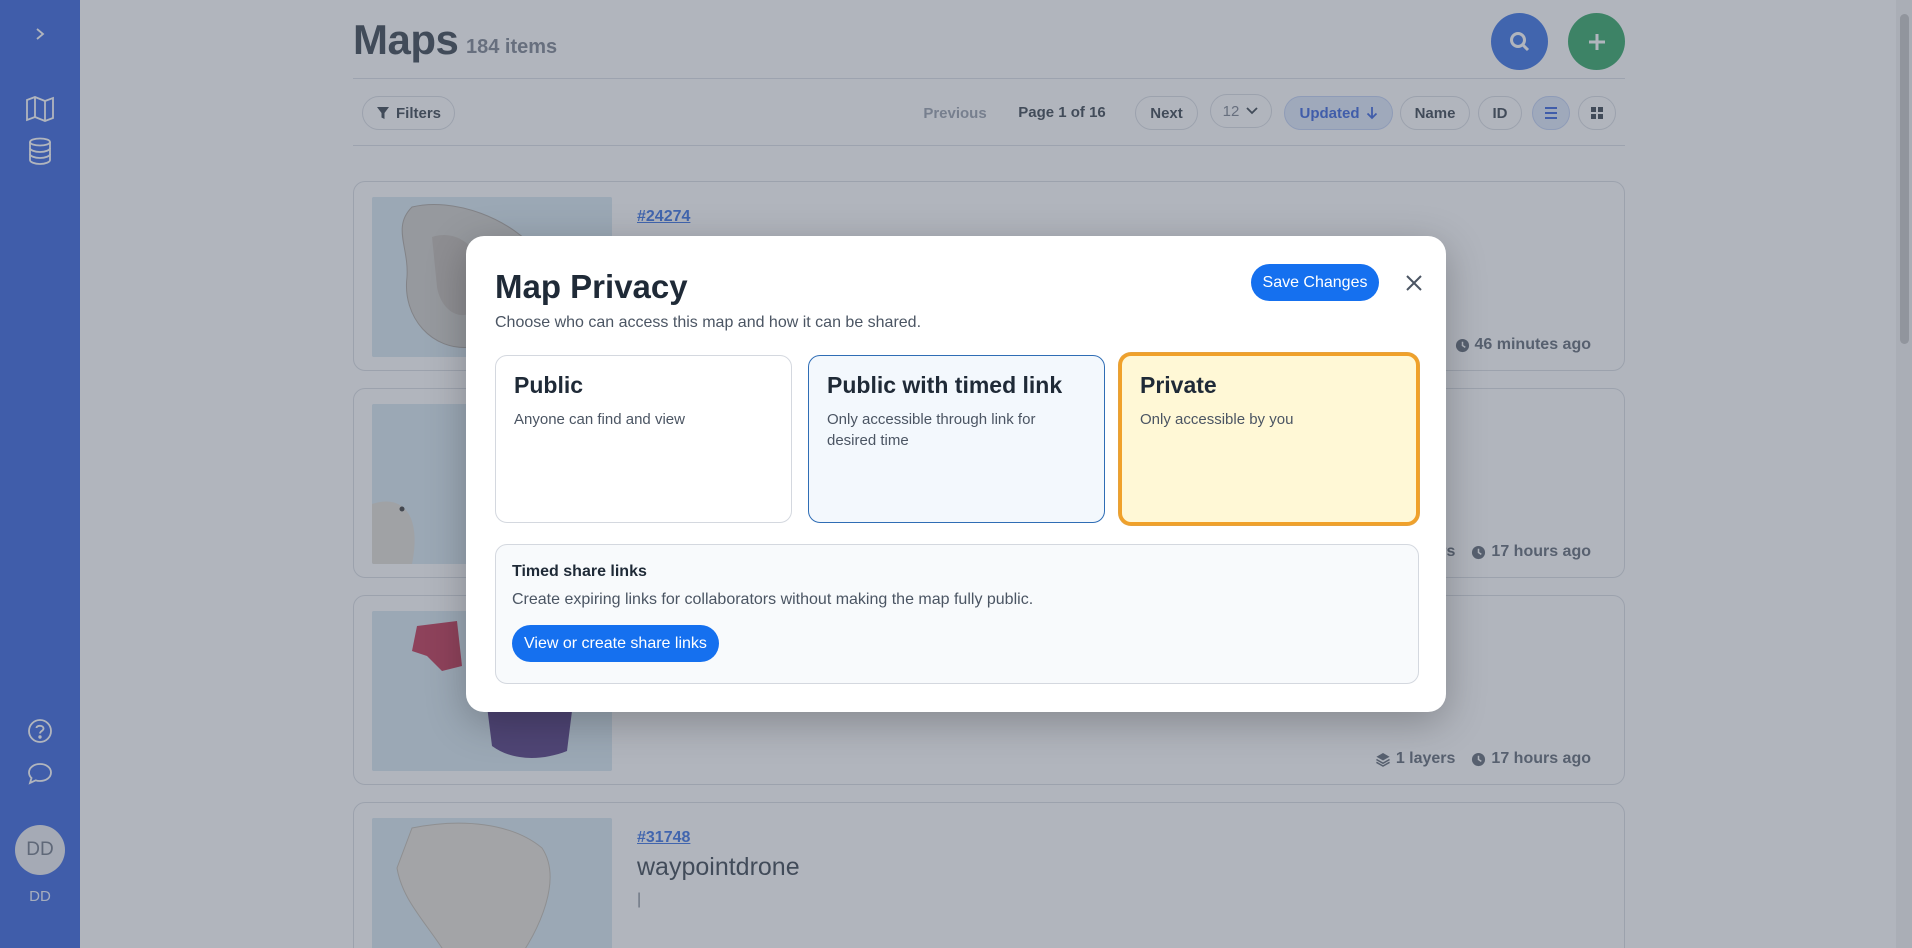 This screenshot has height=948, width=1912. I want to click on share-title: Timed share links, so click(579, 571).